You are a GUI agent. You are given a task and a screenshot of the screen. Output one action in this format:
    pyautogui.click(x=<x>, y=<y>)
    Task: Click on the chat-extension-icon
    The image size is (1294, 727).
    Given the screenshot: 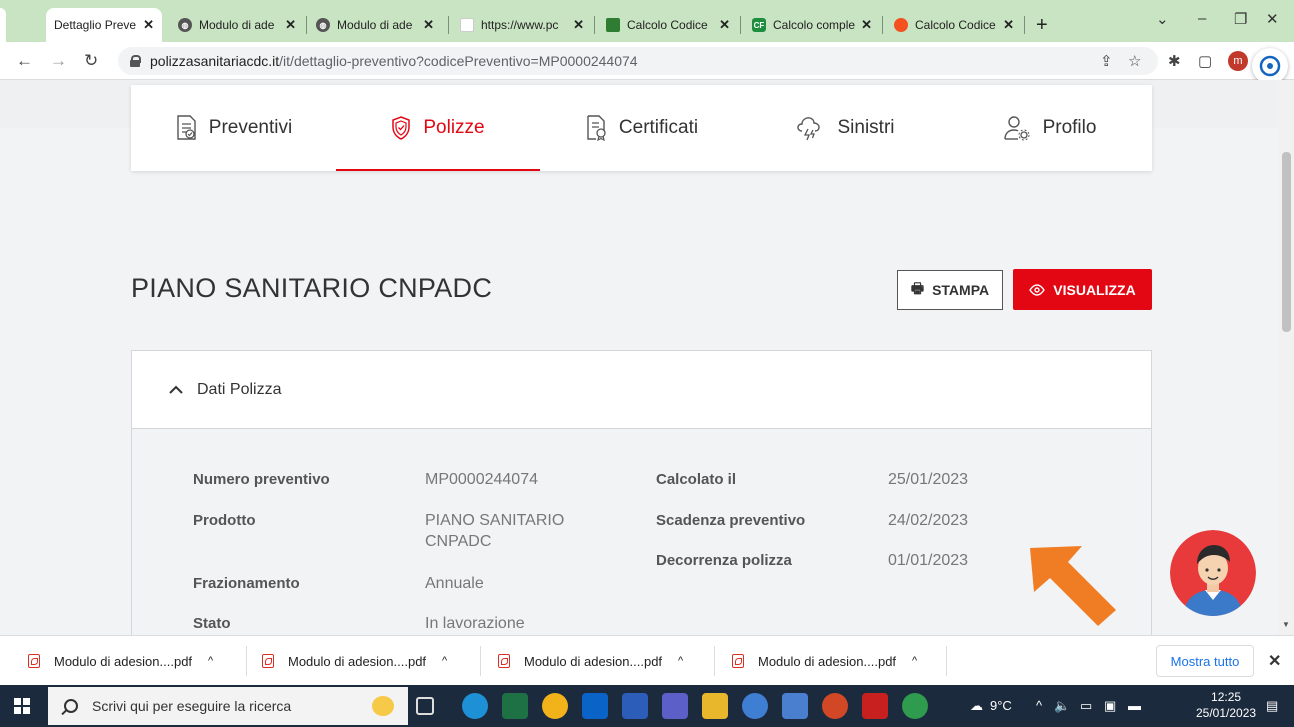 What is the action you would take?
    pyautogui.click(x=1270, y=66)
    